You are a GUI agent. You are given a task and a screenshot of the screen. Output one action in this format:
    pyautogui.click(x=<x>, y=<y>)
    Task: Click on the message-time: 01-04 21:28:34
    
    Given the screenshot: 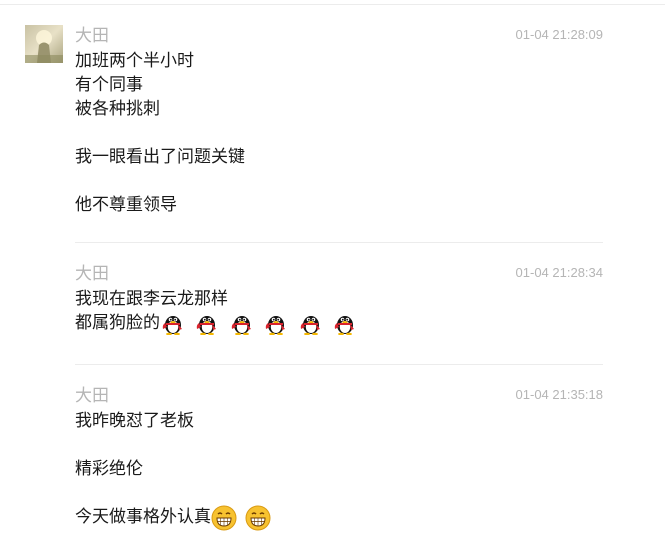 What is the action you would take?
    pyautogui.click(x=559, y=272)
    